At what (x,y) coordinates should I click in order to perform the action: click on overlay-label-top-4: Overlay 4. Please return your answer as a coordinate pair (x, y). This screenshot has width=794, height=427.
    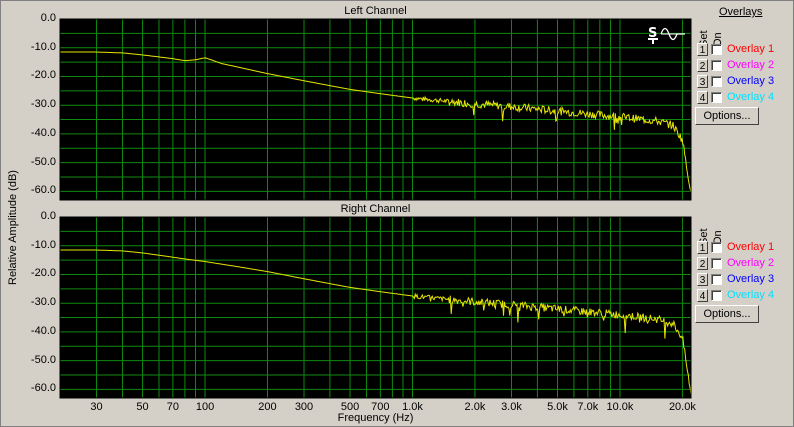
    Looking at the image, I should click on (751, 97).